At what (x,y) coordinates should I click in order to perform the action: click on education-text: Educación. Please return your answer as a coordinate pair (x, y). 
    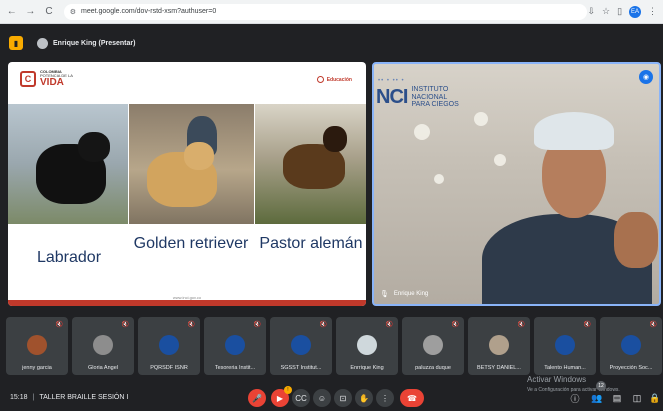
    Looking at the image, I should click on (339, 79).